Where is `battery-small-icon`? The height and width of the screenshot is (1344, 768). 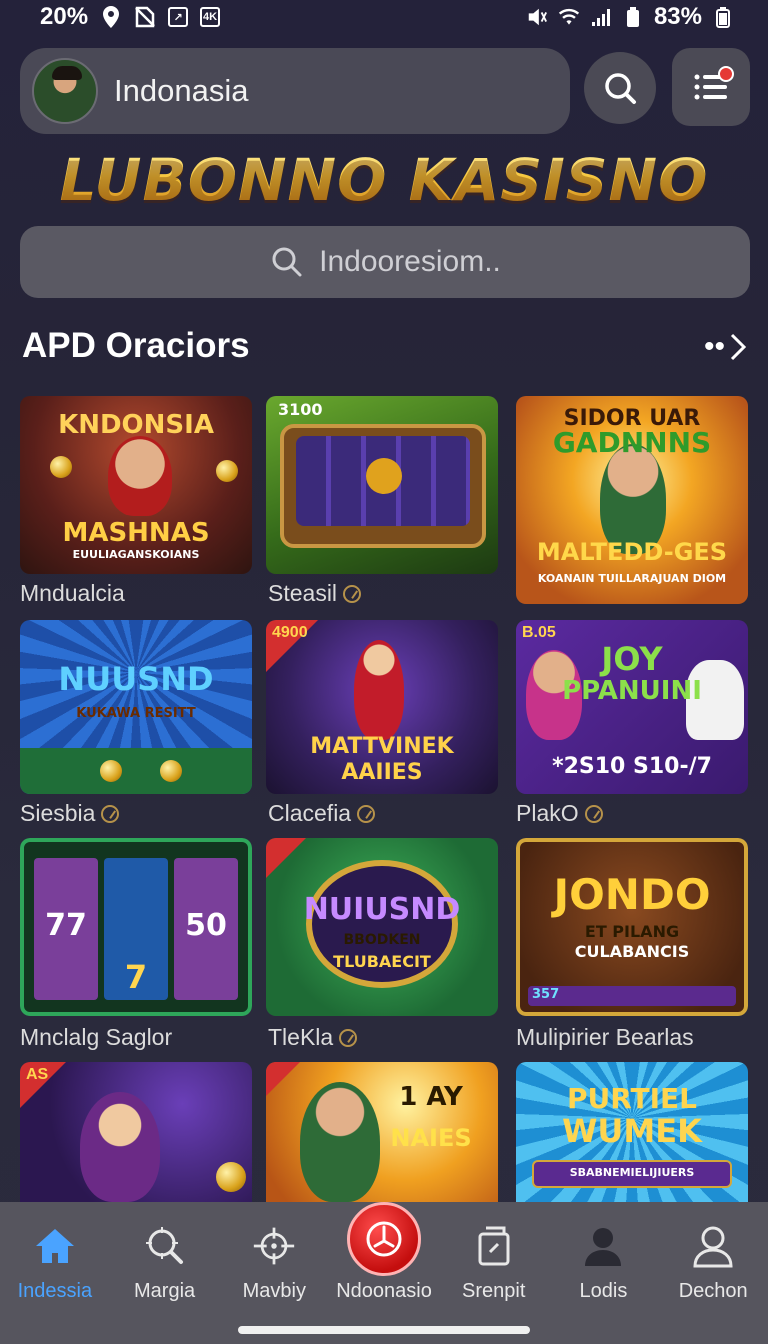
battery-small-icon is located at coordinates (633, 17).